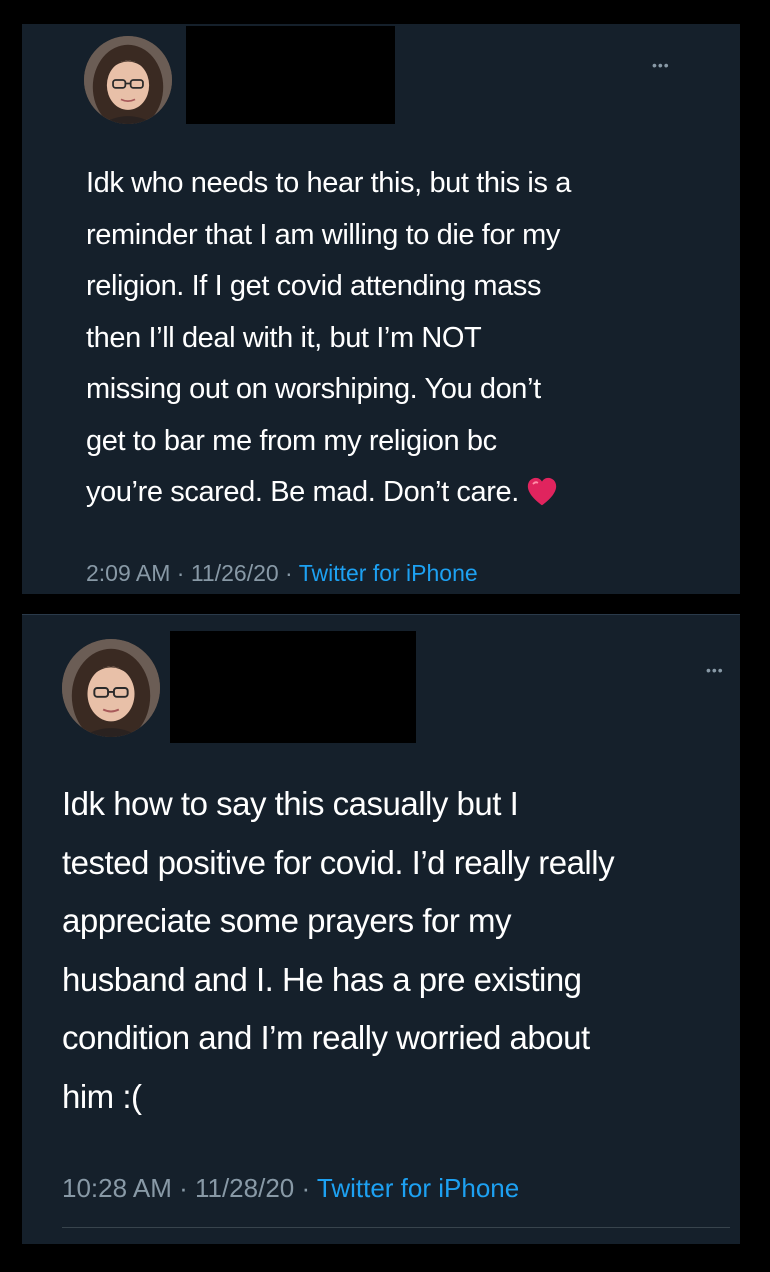 The height and width of the screenshot is (1272, 770). I want to click on tweet-text-line: religion. If I get covid attending mass, so click(314, 286).